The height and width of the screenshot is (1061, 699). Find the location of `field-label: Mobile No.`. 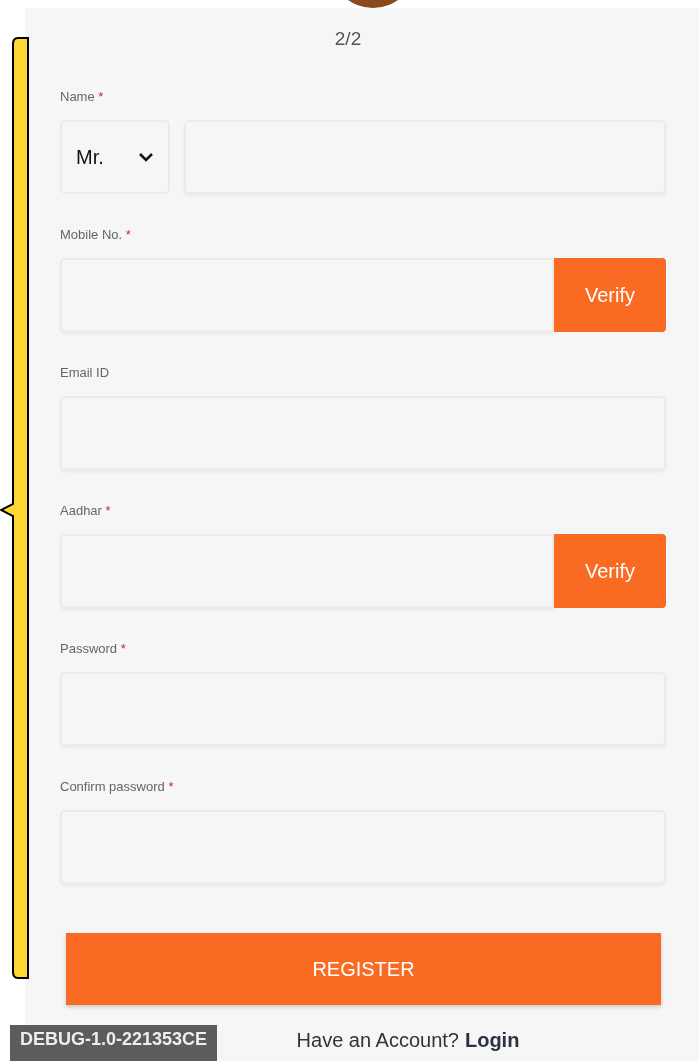

field-label: Mobile No. is located at coordinates (91, 234).